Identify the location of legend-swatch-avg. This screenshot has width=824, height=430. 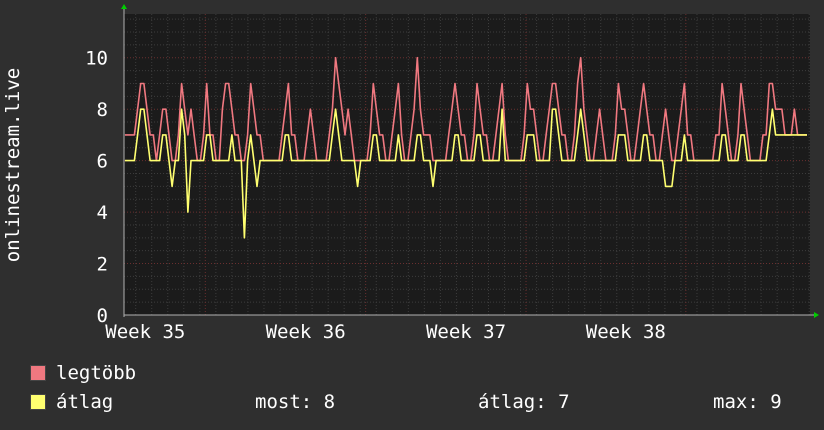
(38, 402).